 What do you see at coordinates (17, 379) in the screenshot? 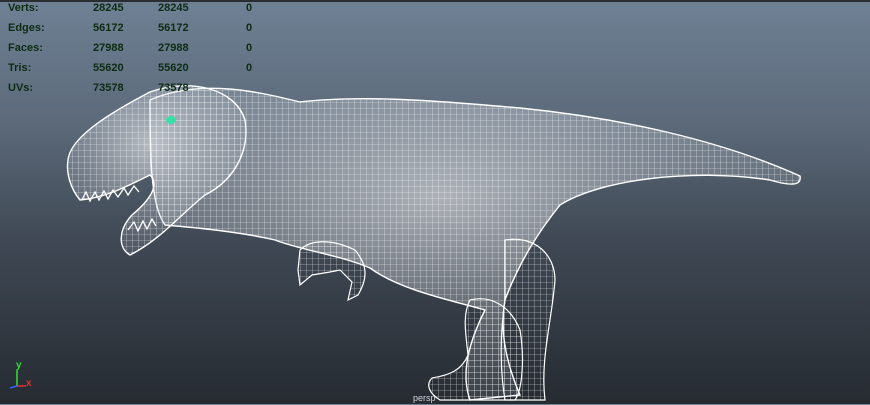
I see `axis-gizmo-icon` at bounding box center [17, 379].